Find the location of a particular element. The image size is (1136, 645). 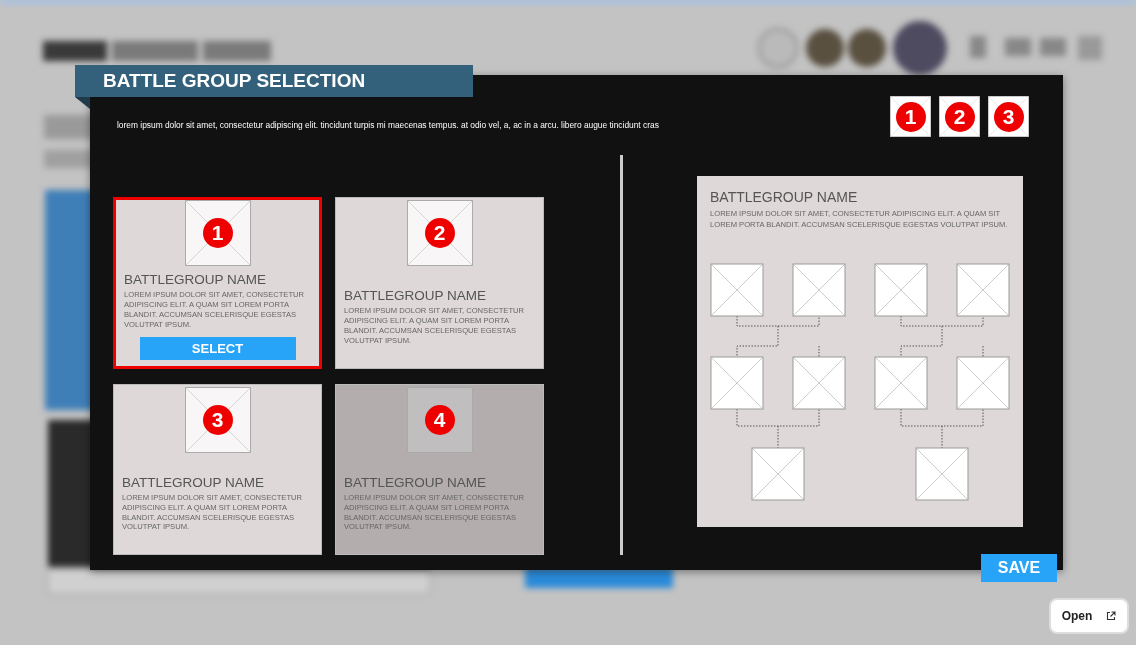

open-button: Open is located at coordinates (1089, 616).